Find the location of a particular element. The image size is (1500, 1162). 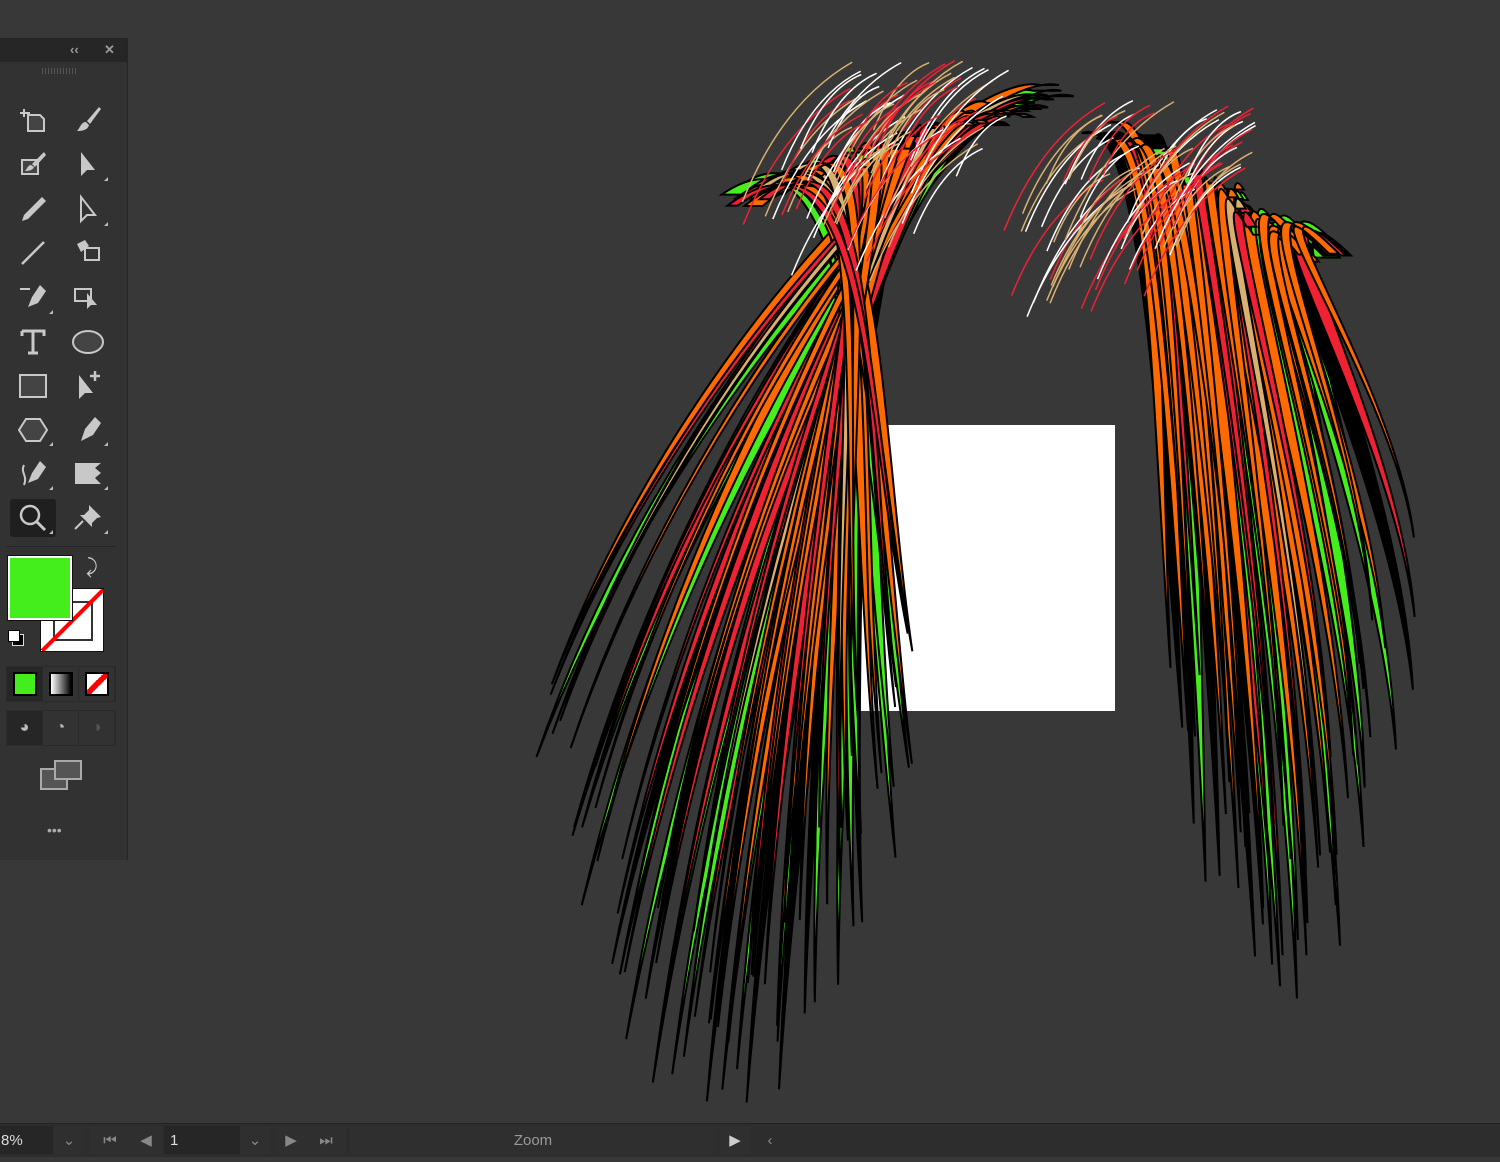

fill-color-swatch is located at coordinates (40, 588).